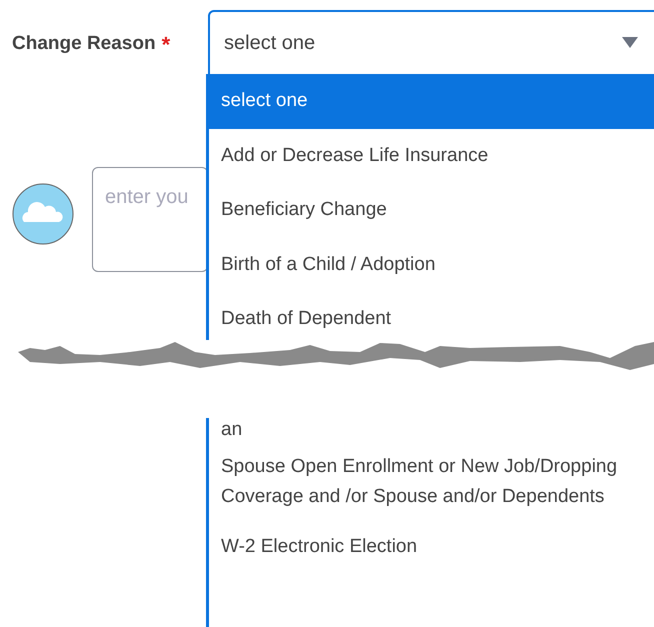  I want to click on dropdown-option: Add or Decrease Life Insurance, so click(431, 155).